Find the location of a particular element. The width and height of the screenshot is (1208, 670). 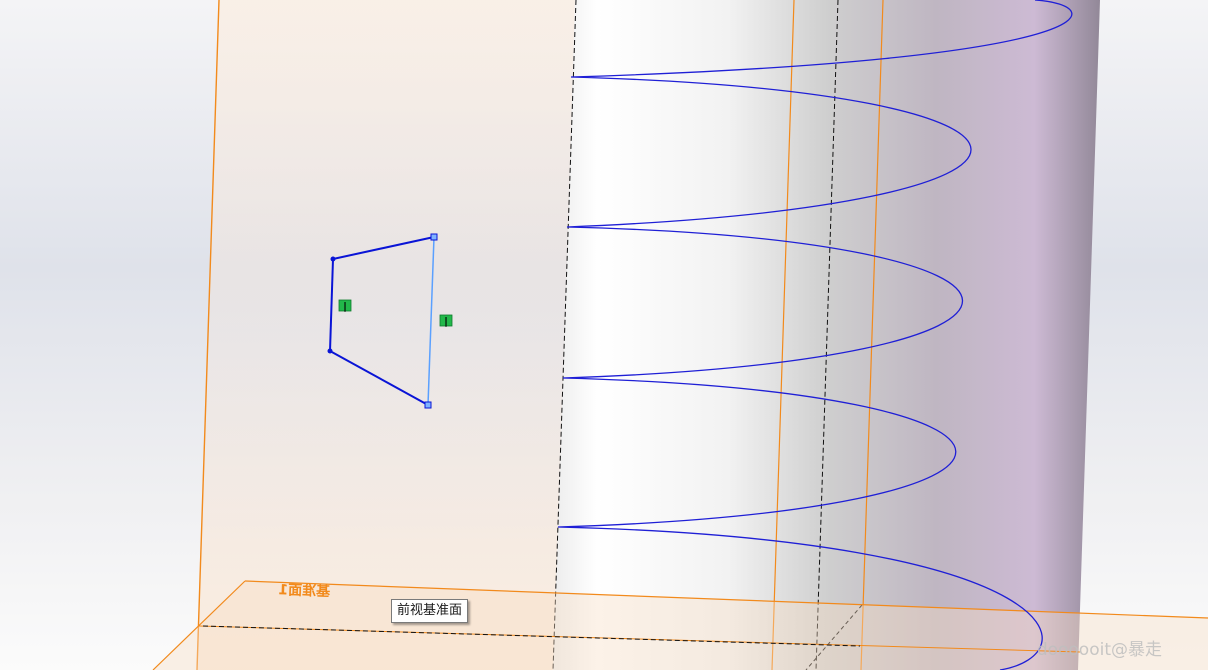

plane-name-tooltip: 前视基准面 is located at coordinates (430, 611).